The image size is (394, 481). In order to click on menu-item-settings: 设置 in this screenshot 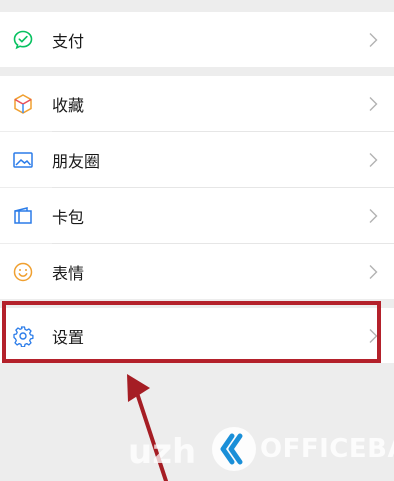, I will do `click(197, 335)`.